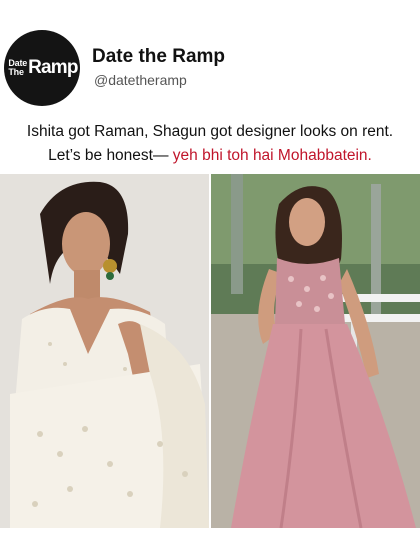  Describe the element at coordinates (158, 57) in the screenshot. I see `account-name: Date the Ramp` at that location.